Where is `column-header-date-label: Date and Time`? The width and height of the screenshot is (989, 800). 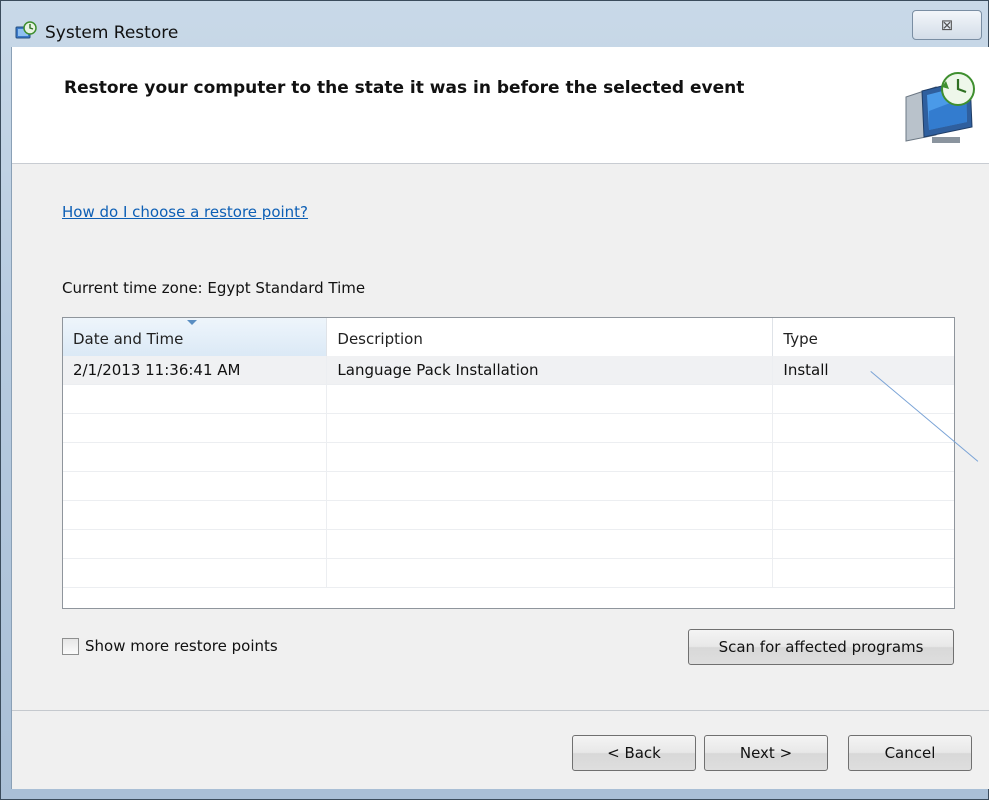 column-header-date-label: Date and Time is located at coordinates (128, 339).